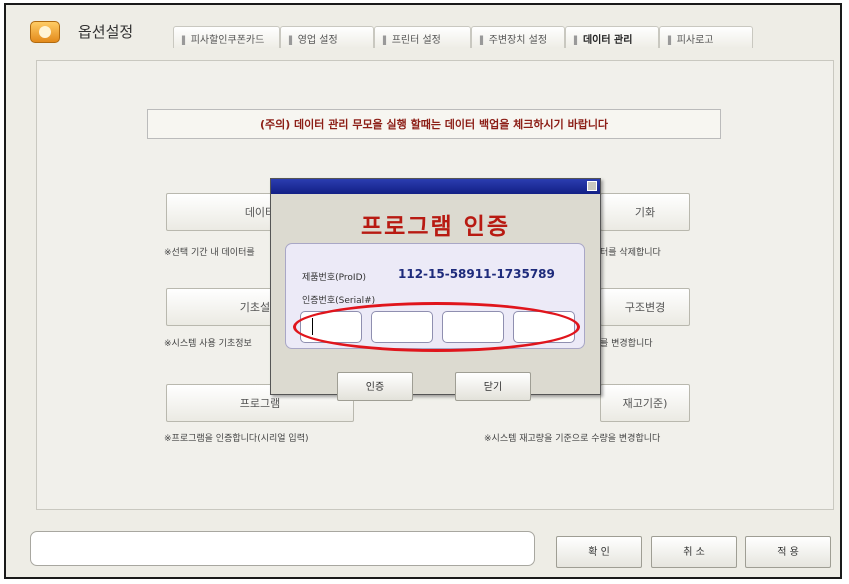 The width and height of the screenshot is (849, 584). What do you see at coordinates (327, 37) in the screenshot?
I see `tab-business-settings: 영업 설정` at bounding box center [327, 37].